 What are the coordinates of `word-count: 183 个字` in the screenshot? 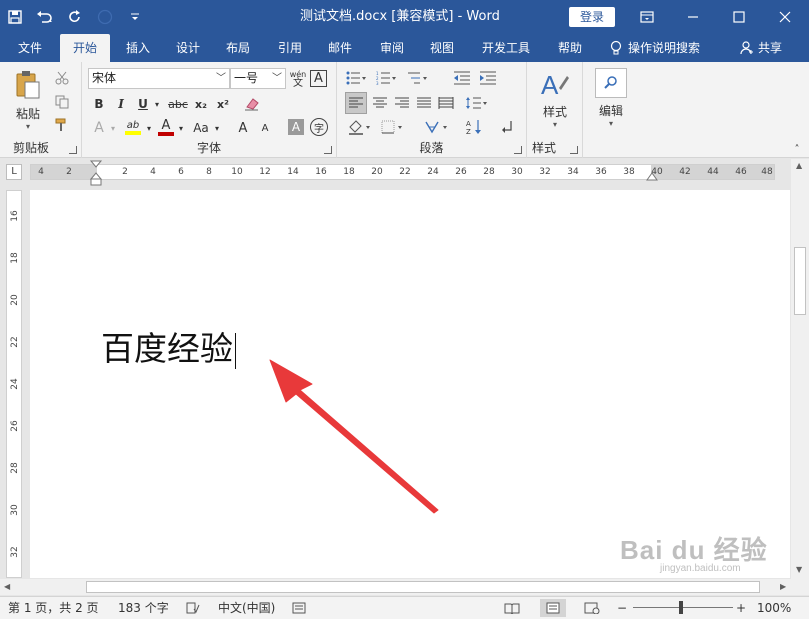 It's located at (143, 608).